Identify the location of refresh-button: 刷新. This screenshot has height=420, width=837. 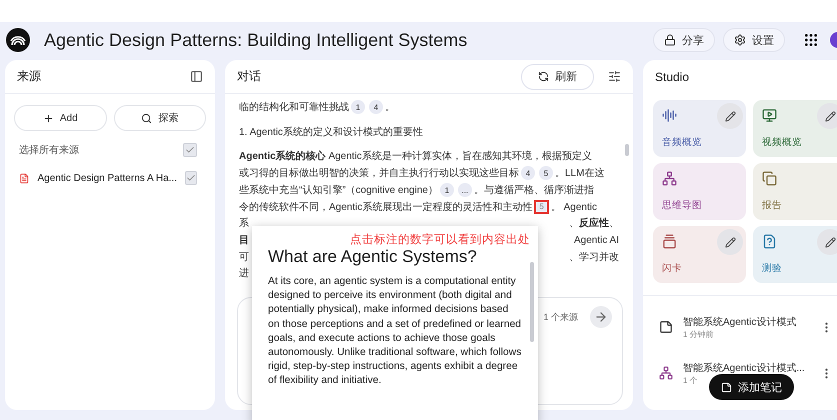
(557, 77).